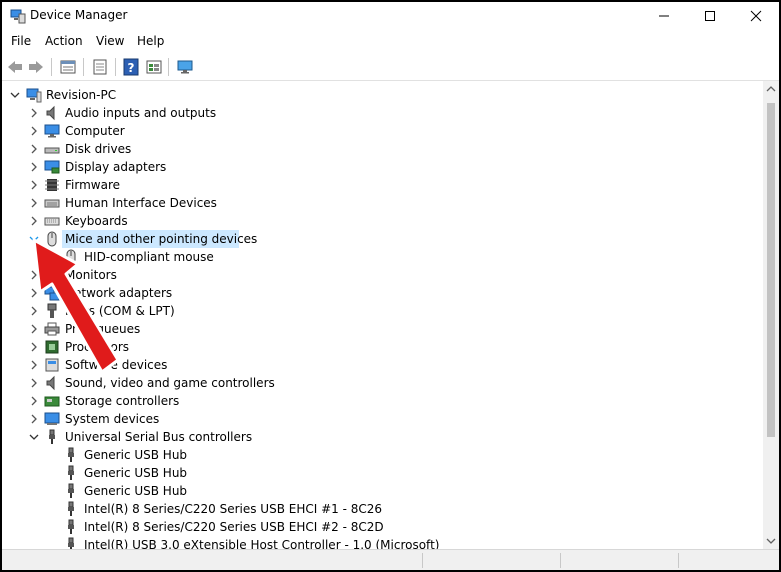 The image size is (781, 572). What do you see at coordinates (560, 560) in the screenshot?
I see `status-separator` at bounding box center [560, 560].